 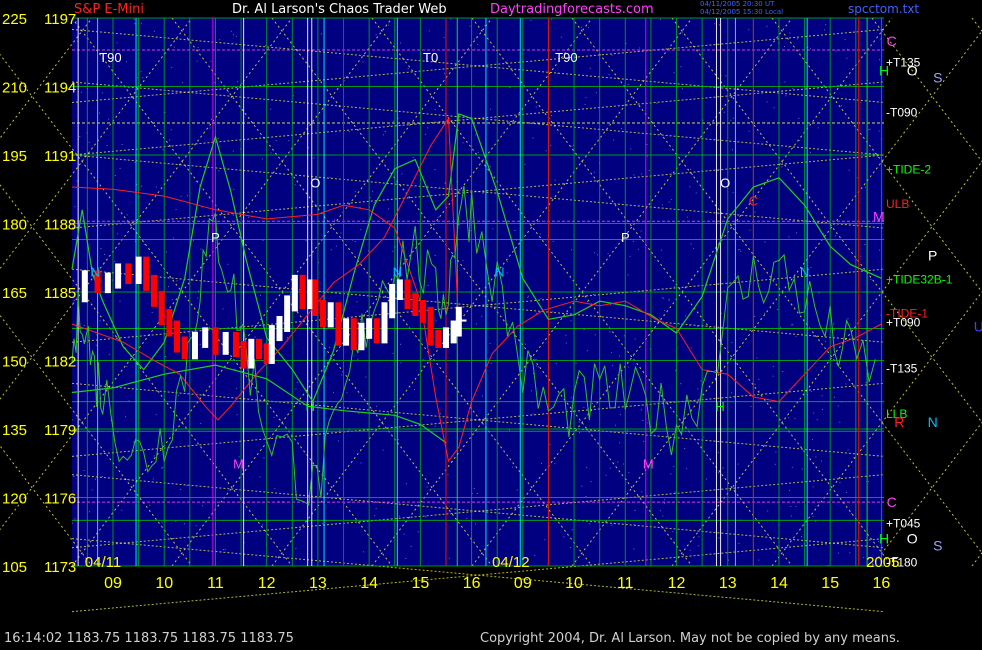 I want to click on chart-marker-label: M, so click(x=238, y=463).